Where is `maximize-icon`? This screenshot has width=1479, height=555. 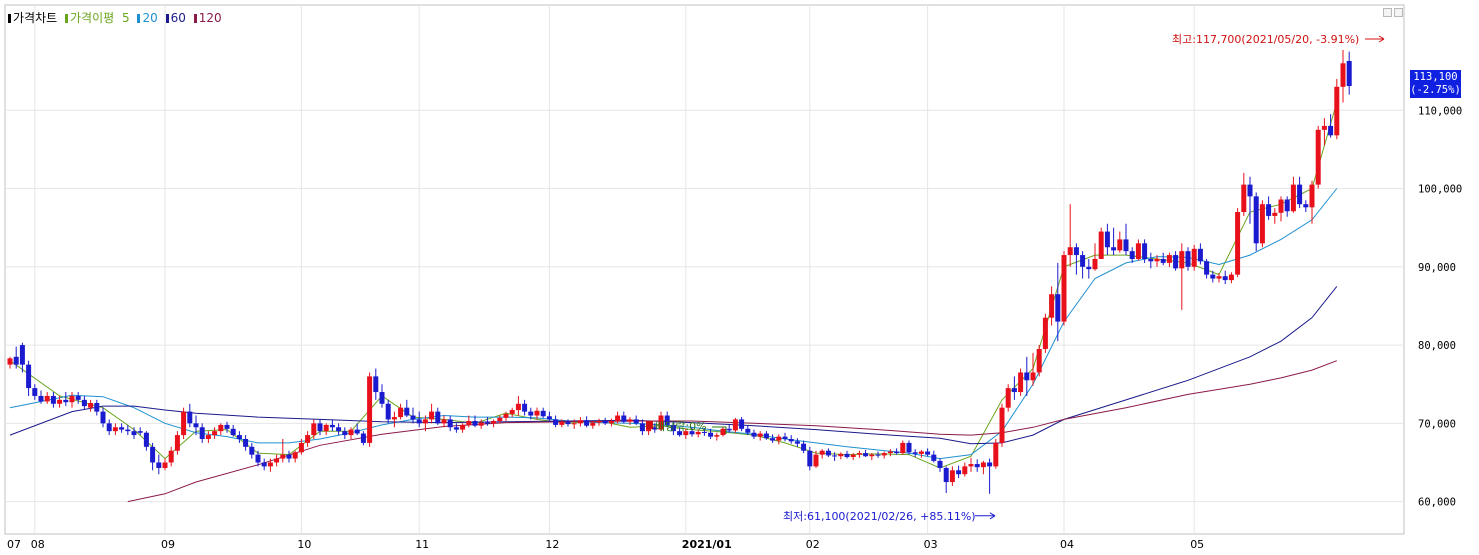 maximize-icon is located at coordinates (1387, 12).